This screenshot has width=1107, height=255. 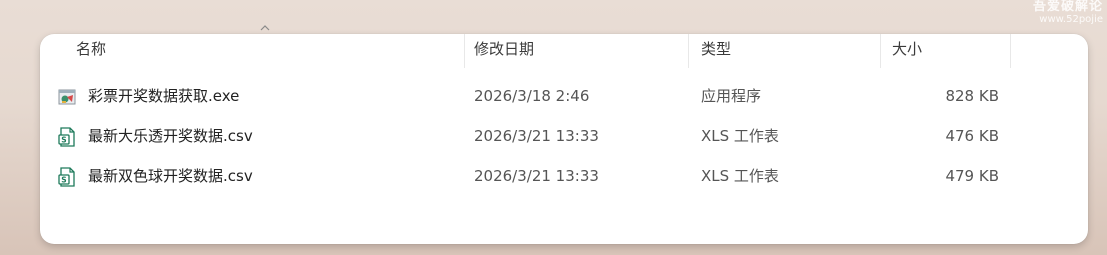 I want to click on file-size: 828 KB, so click(x=972, y=96).